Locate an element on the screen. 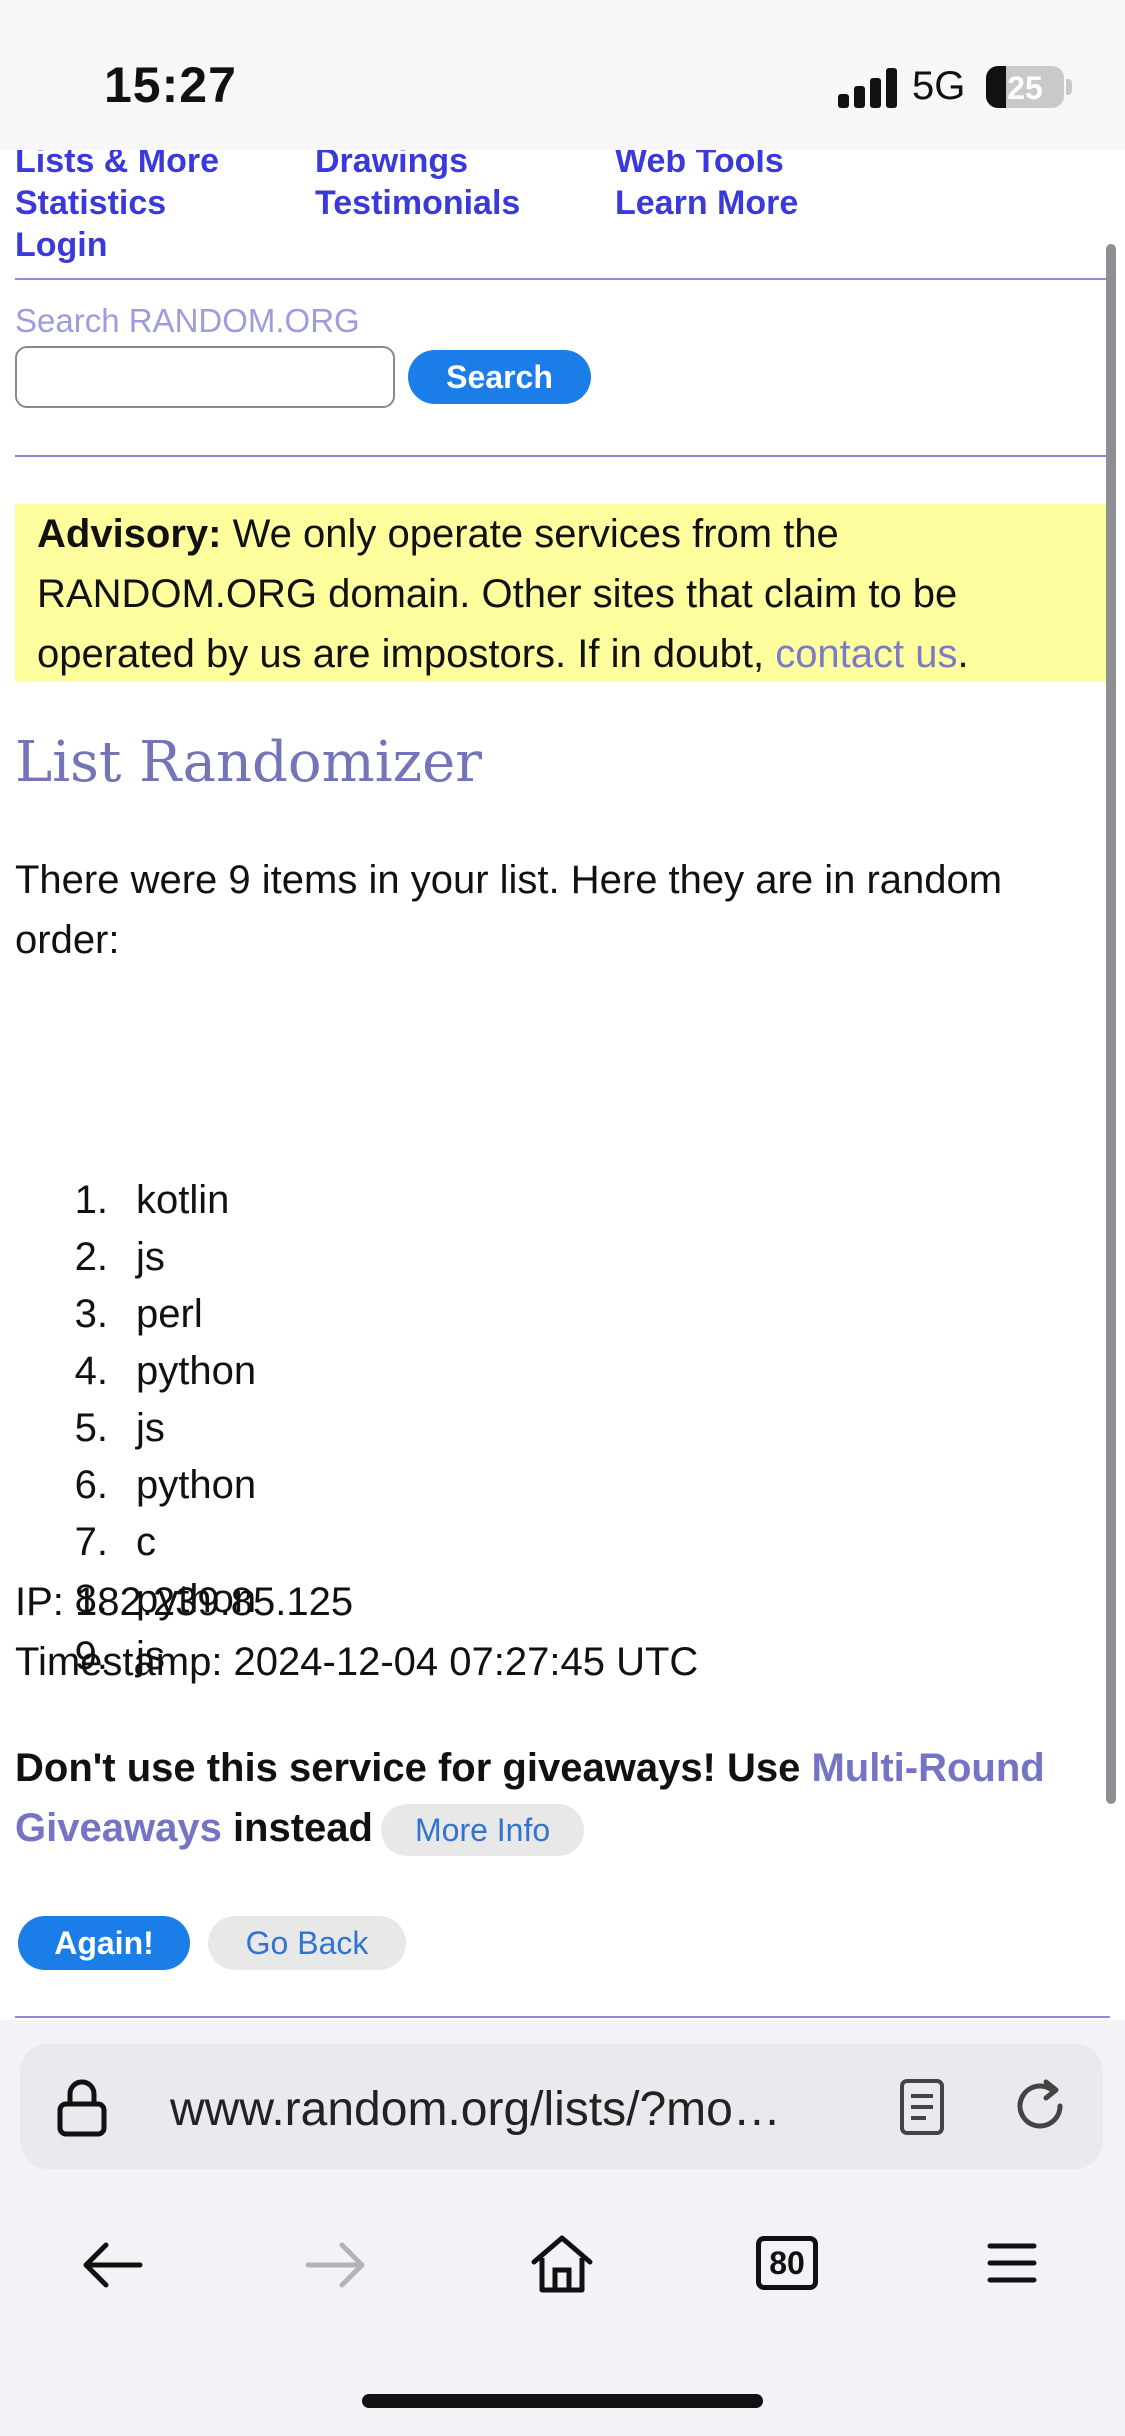 The image size is (1125, 2436). go-back-button: Go Back is located at coordinates (307, 1943).